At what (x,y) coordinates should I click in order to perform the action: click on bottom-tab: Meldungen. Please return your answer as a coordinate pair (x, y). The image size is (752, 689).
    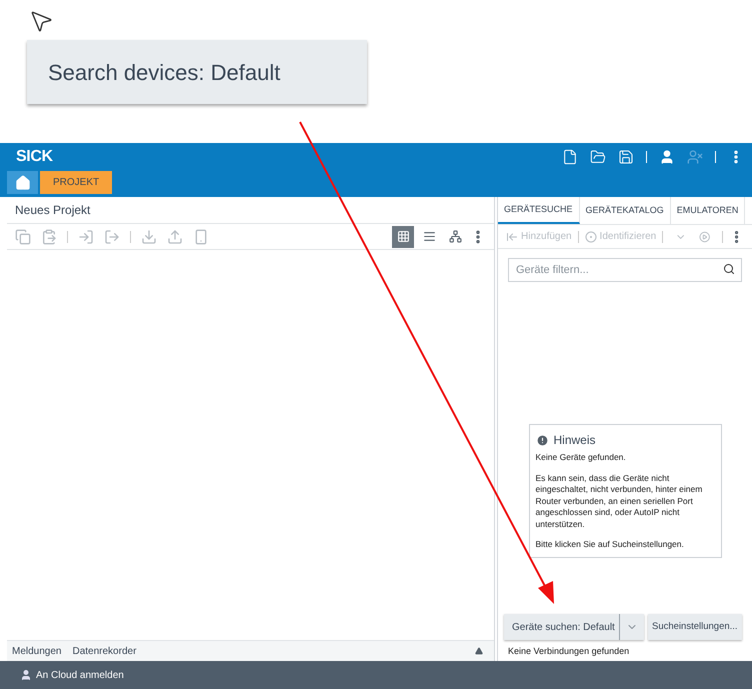
    Looking at the image, I should click on (37, 651).